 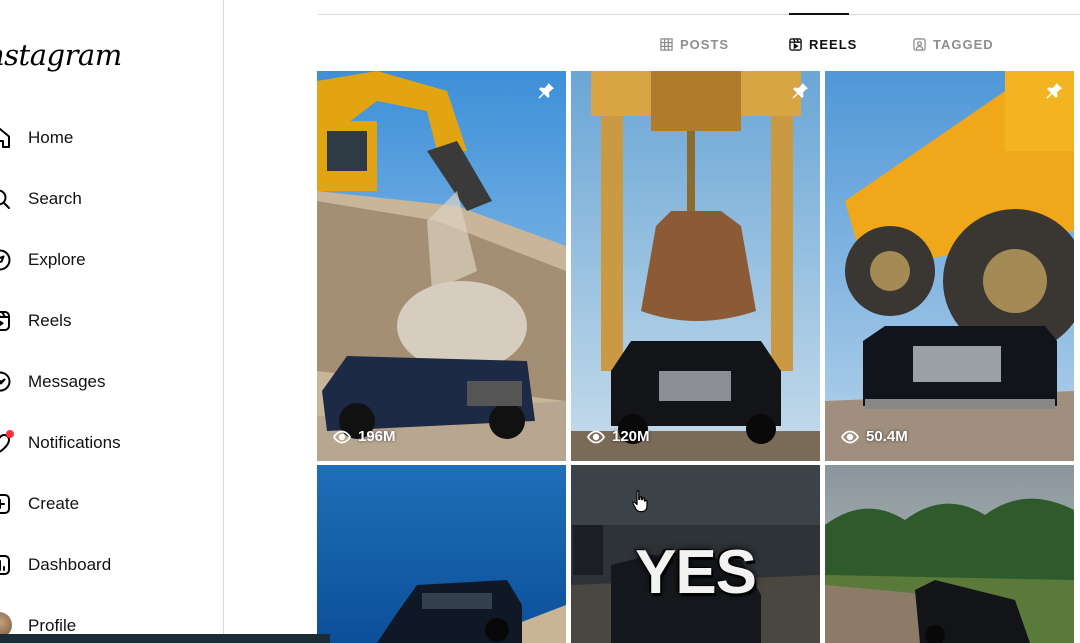 What do you see at coordinates (695, 572) in the screenshot?
I see `reel-overlay-text: YES` at bounding box center [695, 572].